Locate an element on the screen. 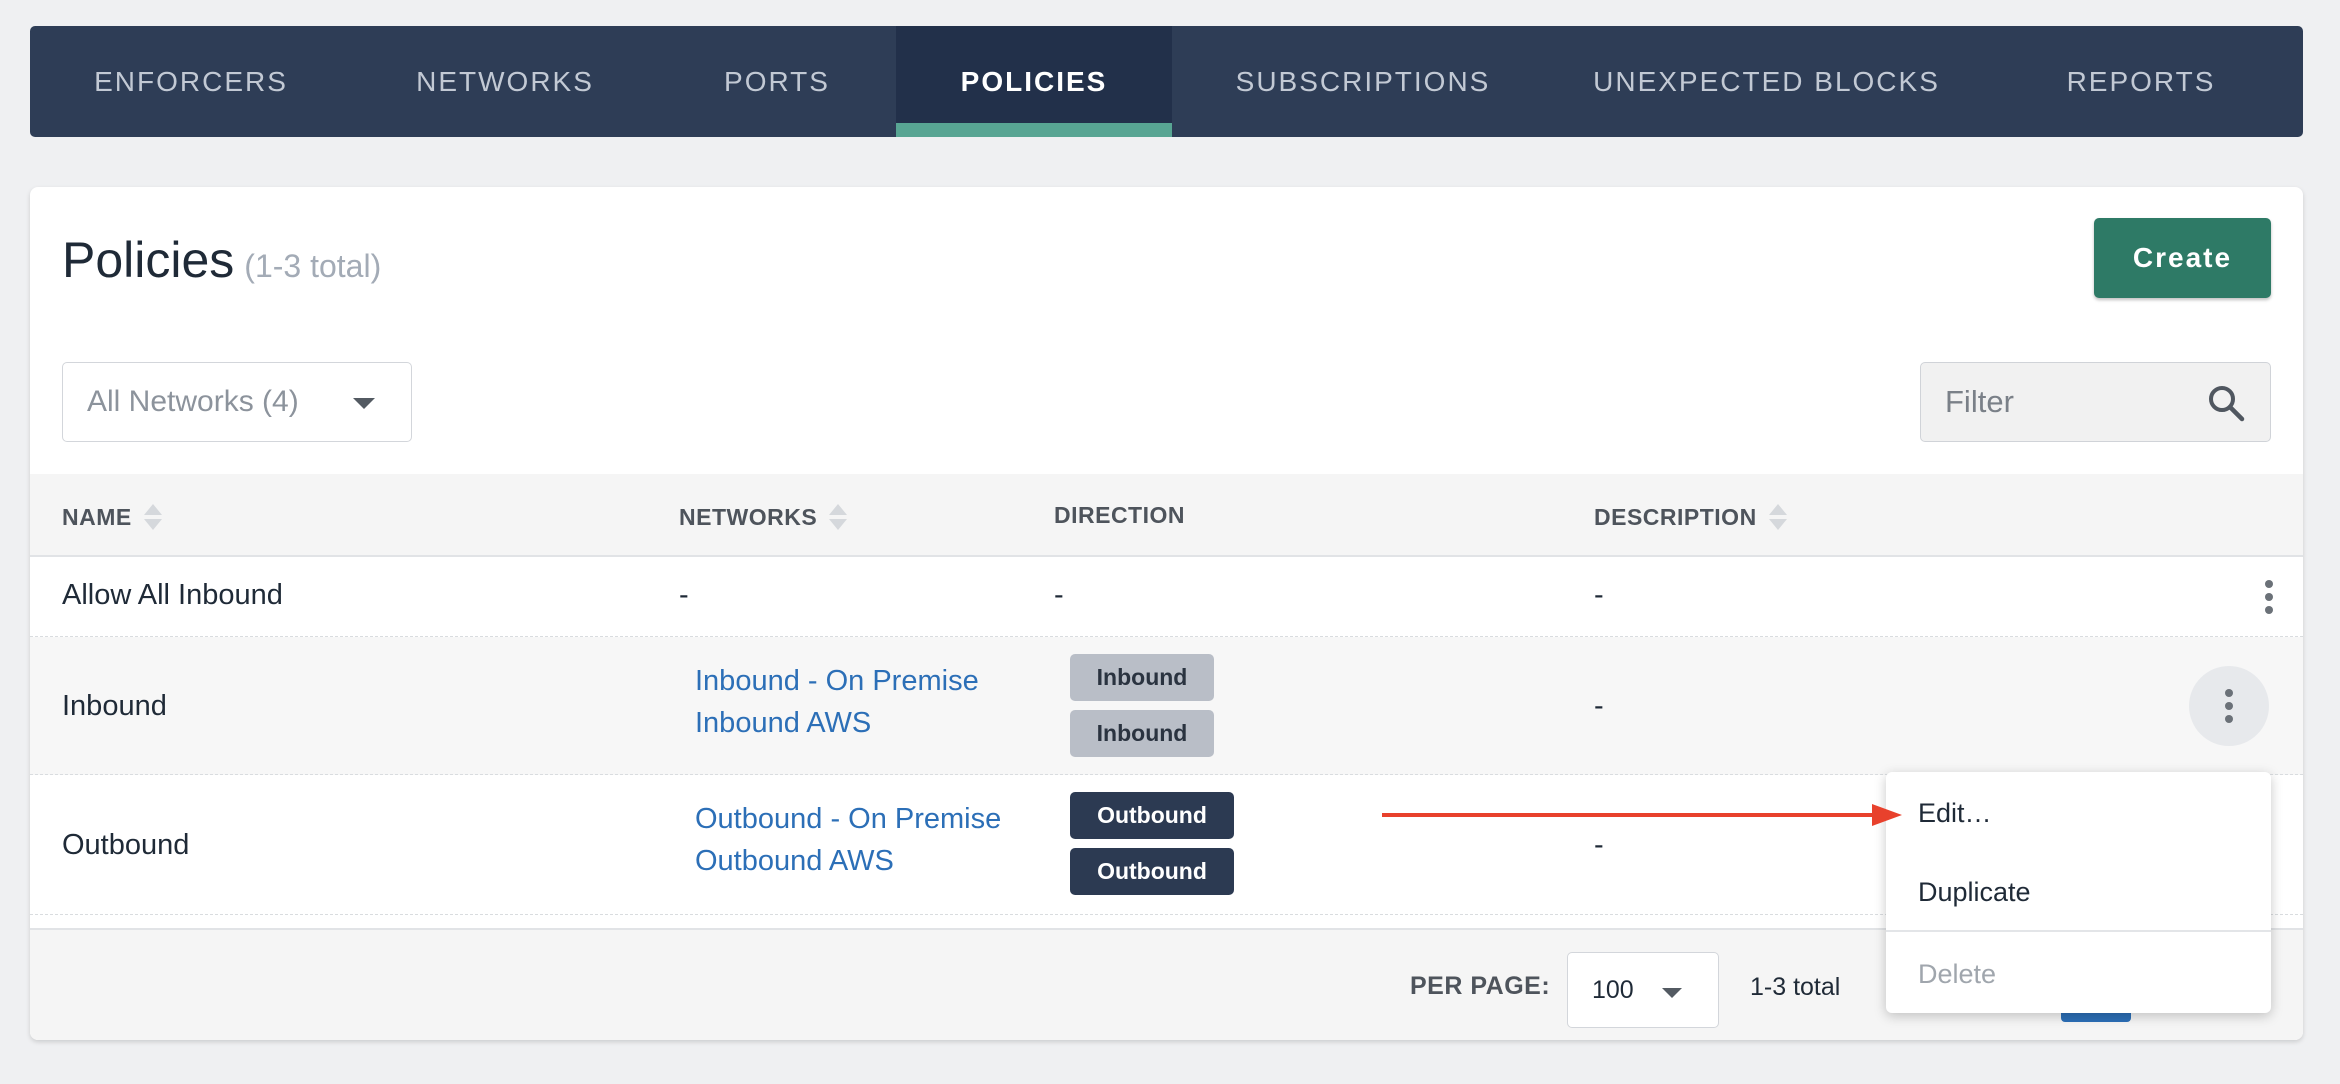 The height and width of the screenshot is (1084, 2340). policy-networks: Inbound - On Premise Inbound AWS is located at coordinates (837, 702).